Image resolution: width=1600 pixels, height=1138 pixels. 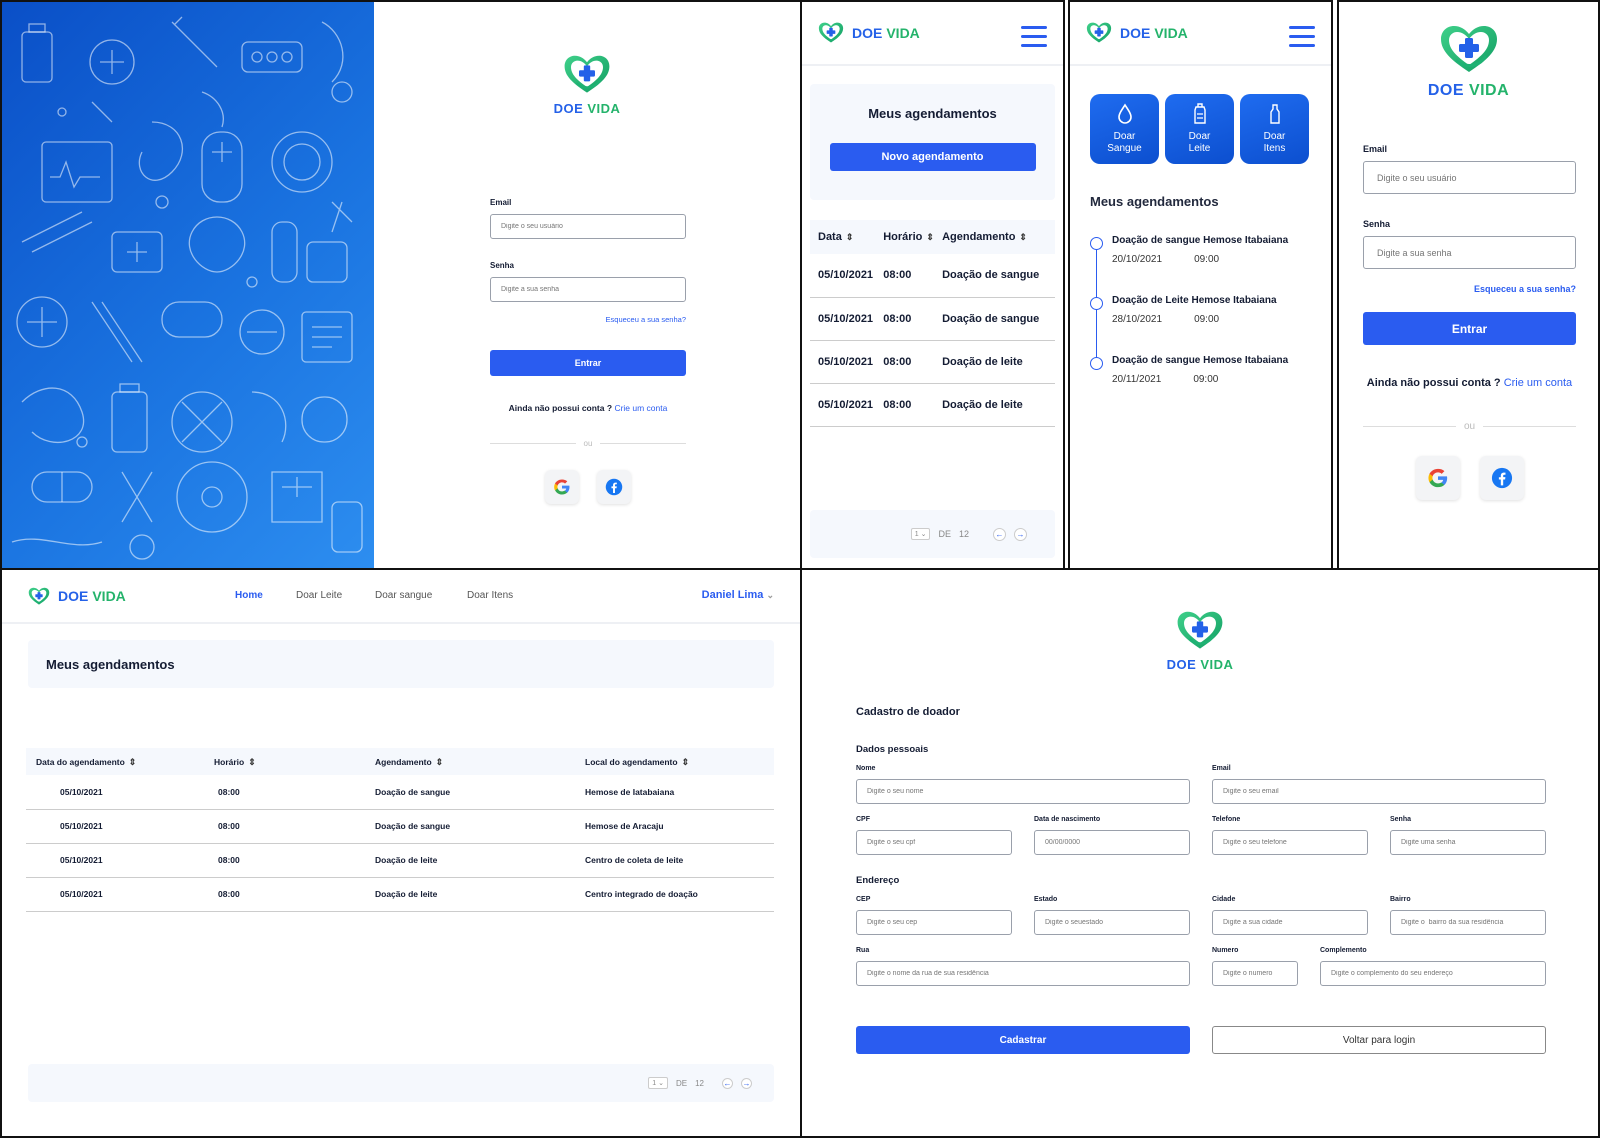 I want to click on medical-pattern-illustration, so click(x=188, y=285).